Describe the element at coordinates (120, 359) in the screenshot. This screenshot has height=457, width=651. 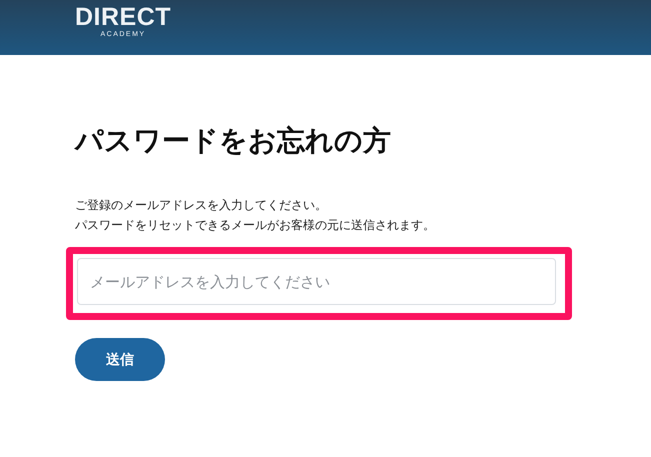
I see `submit-button: 送信` at that location.